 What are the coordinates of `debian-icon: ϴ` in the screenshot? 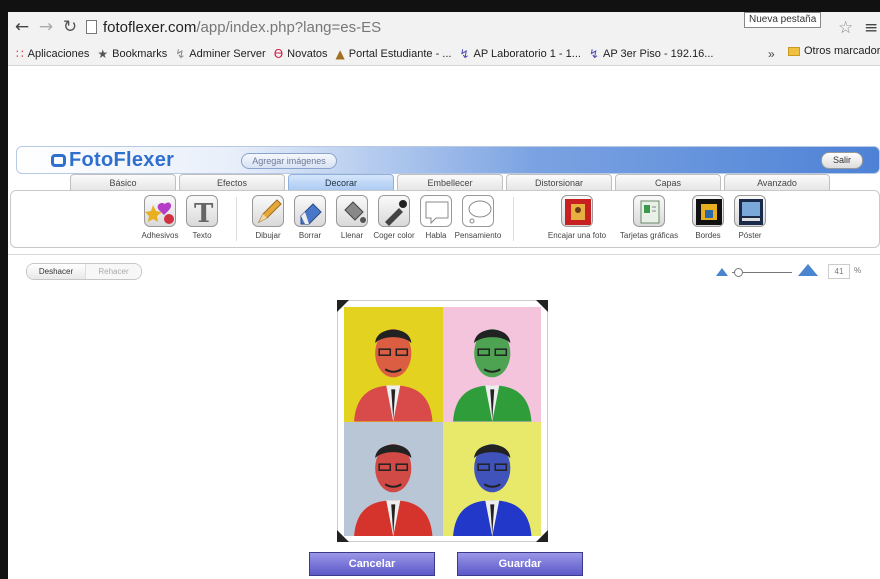 It's located at (278, 53).